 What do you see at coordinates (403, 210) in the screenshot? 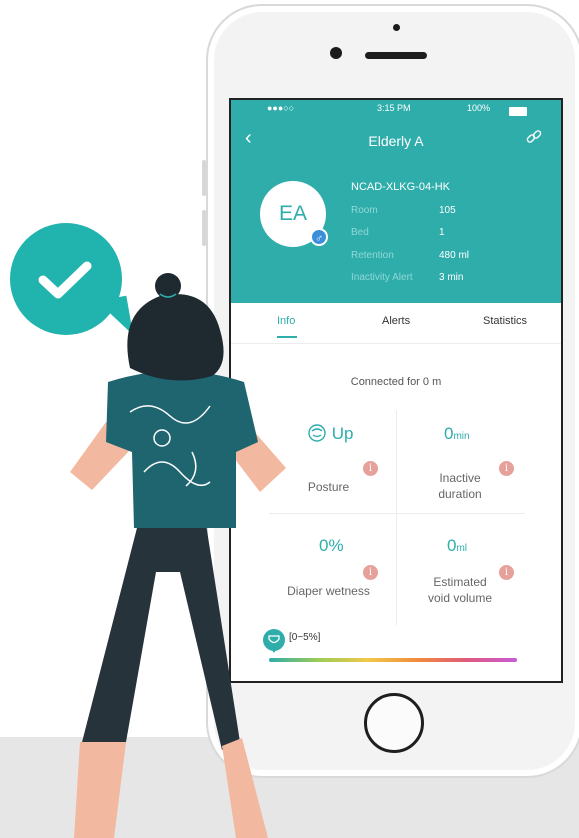
I see `info-row-room: Room 105` at bounding box center [403, 210].